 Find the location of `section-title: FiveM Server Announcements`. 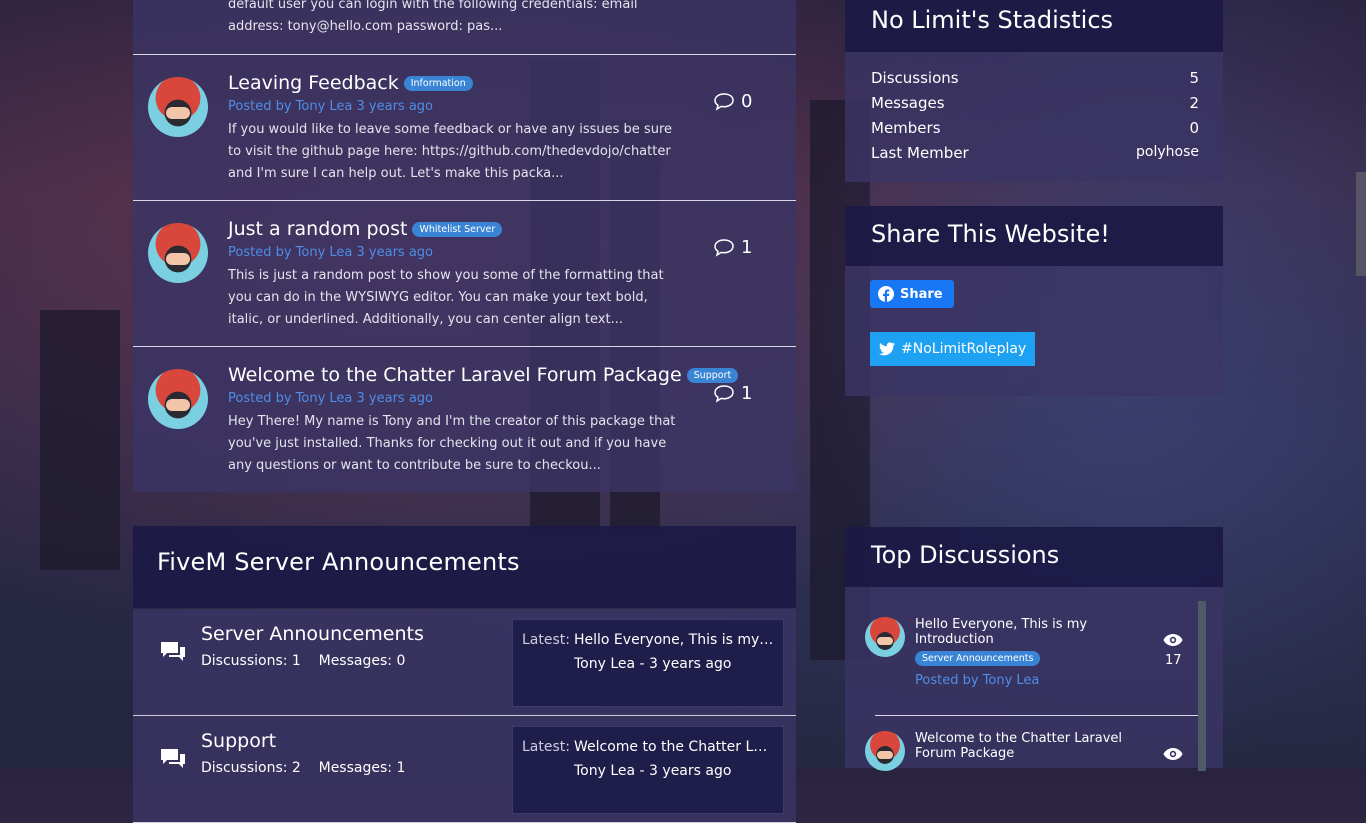

section-title: FiveM Server Announcements is located at coordinates (338, 562).